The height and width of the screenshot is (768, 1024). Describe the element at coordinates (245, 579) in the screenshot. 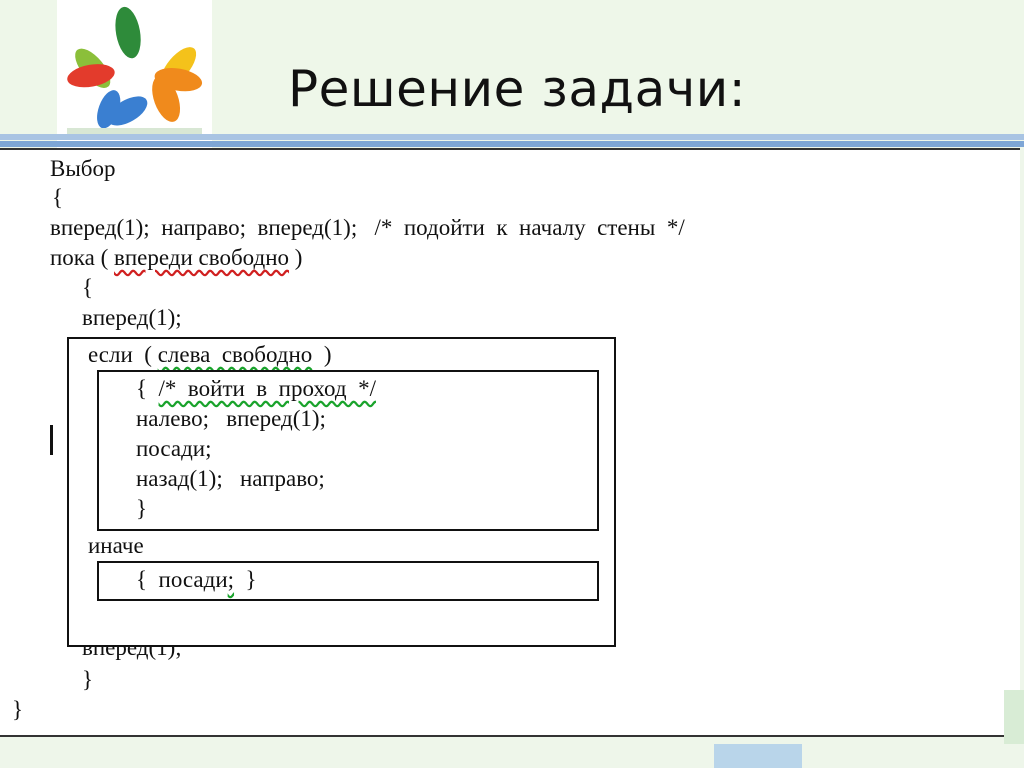

I see `code-token: }` at that location.